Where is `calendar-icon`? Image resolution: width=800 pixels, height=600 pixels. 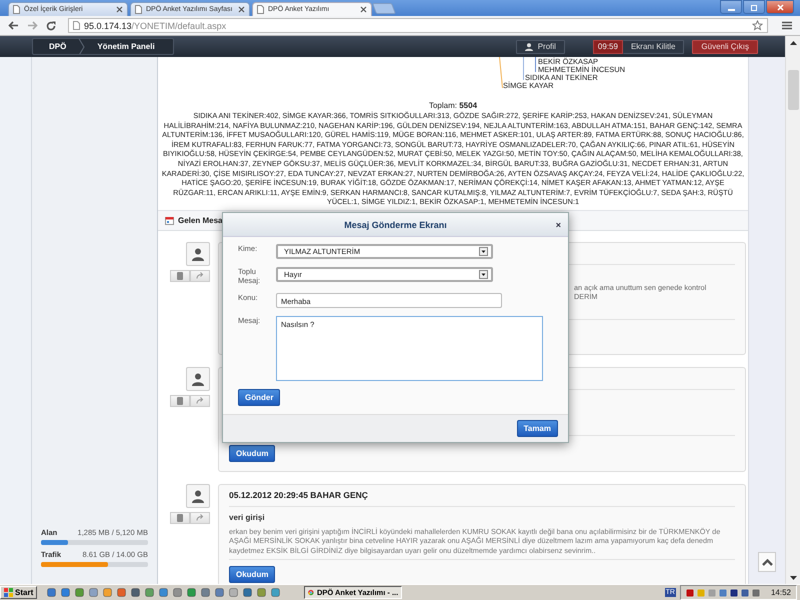
calendar-icon is located at coordinates (169, 220).